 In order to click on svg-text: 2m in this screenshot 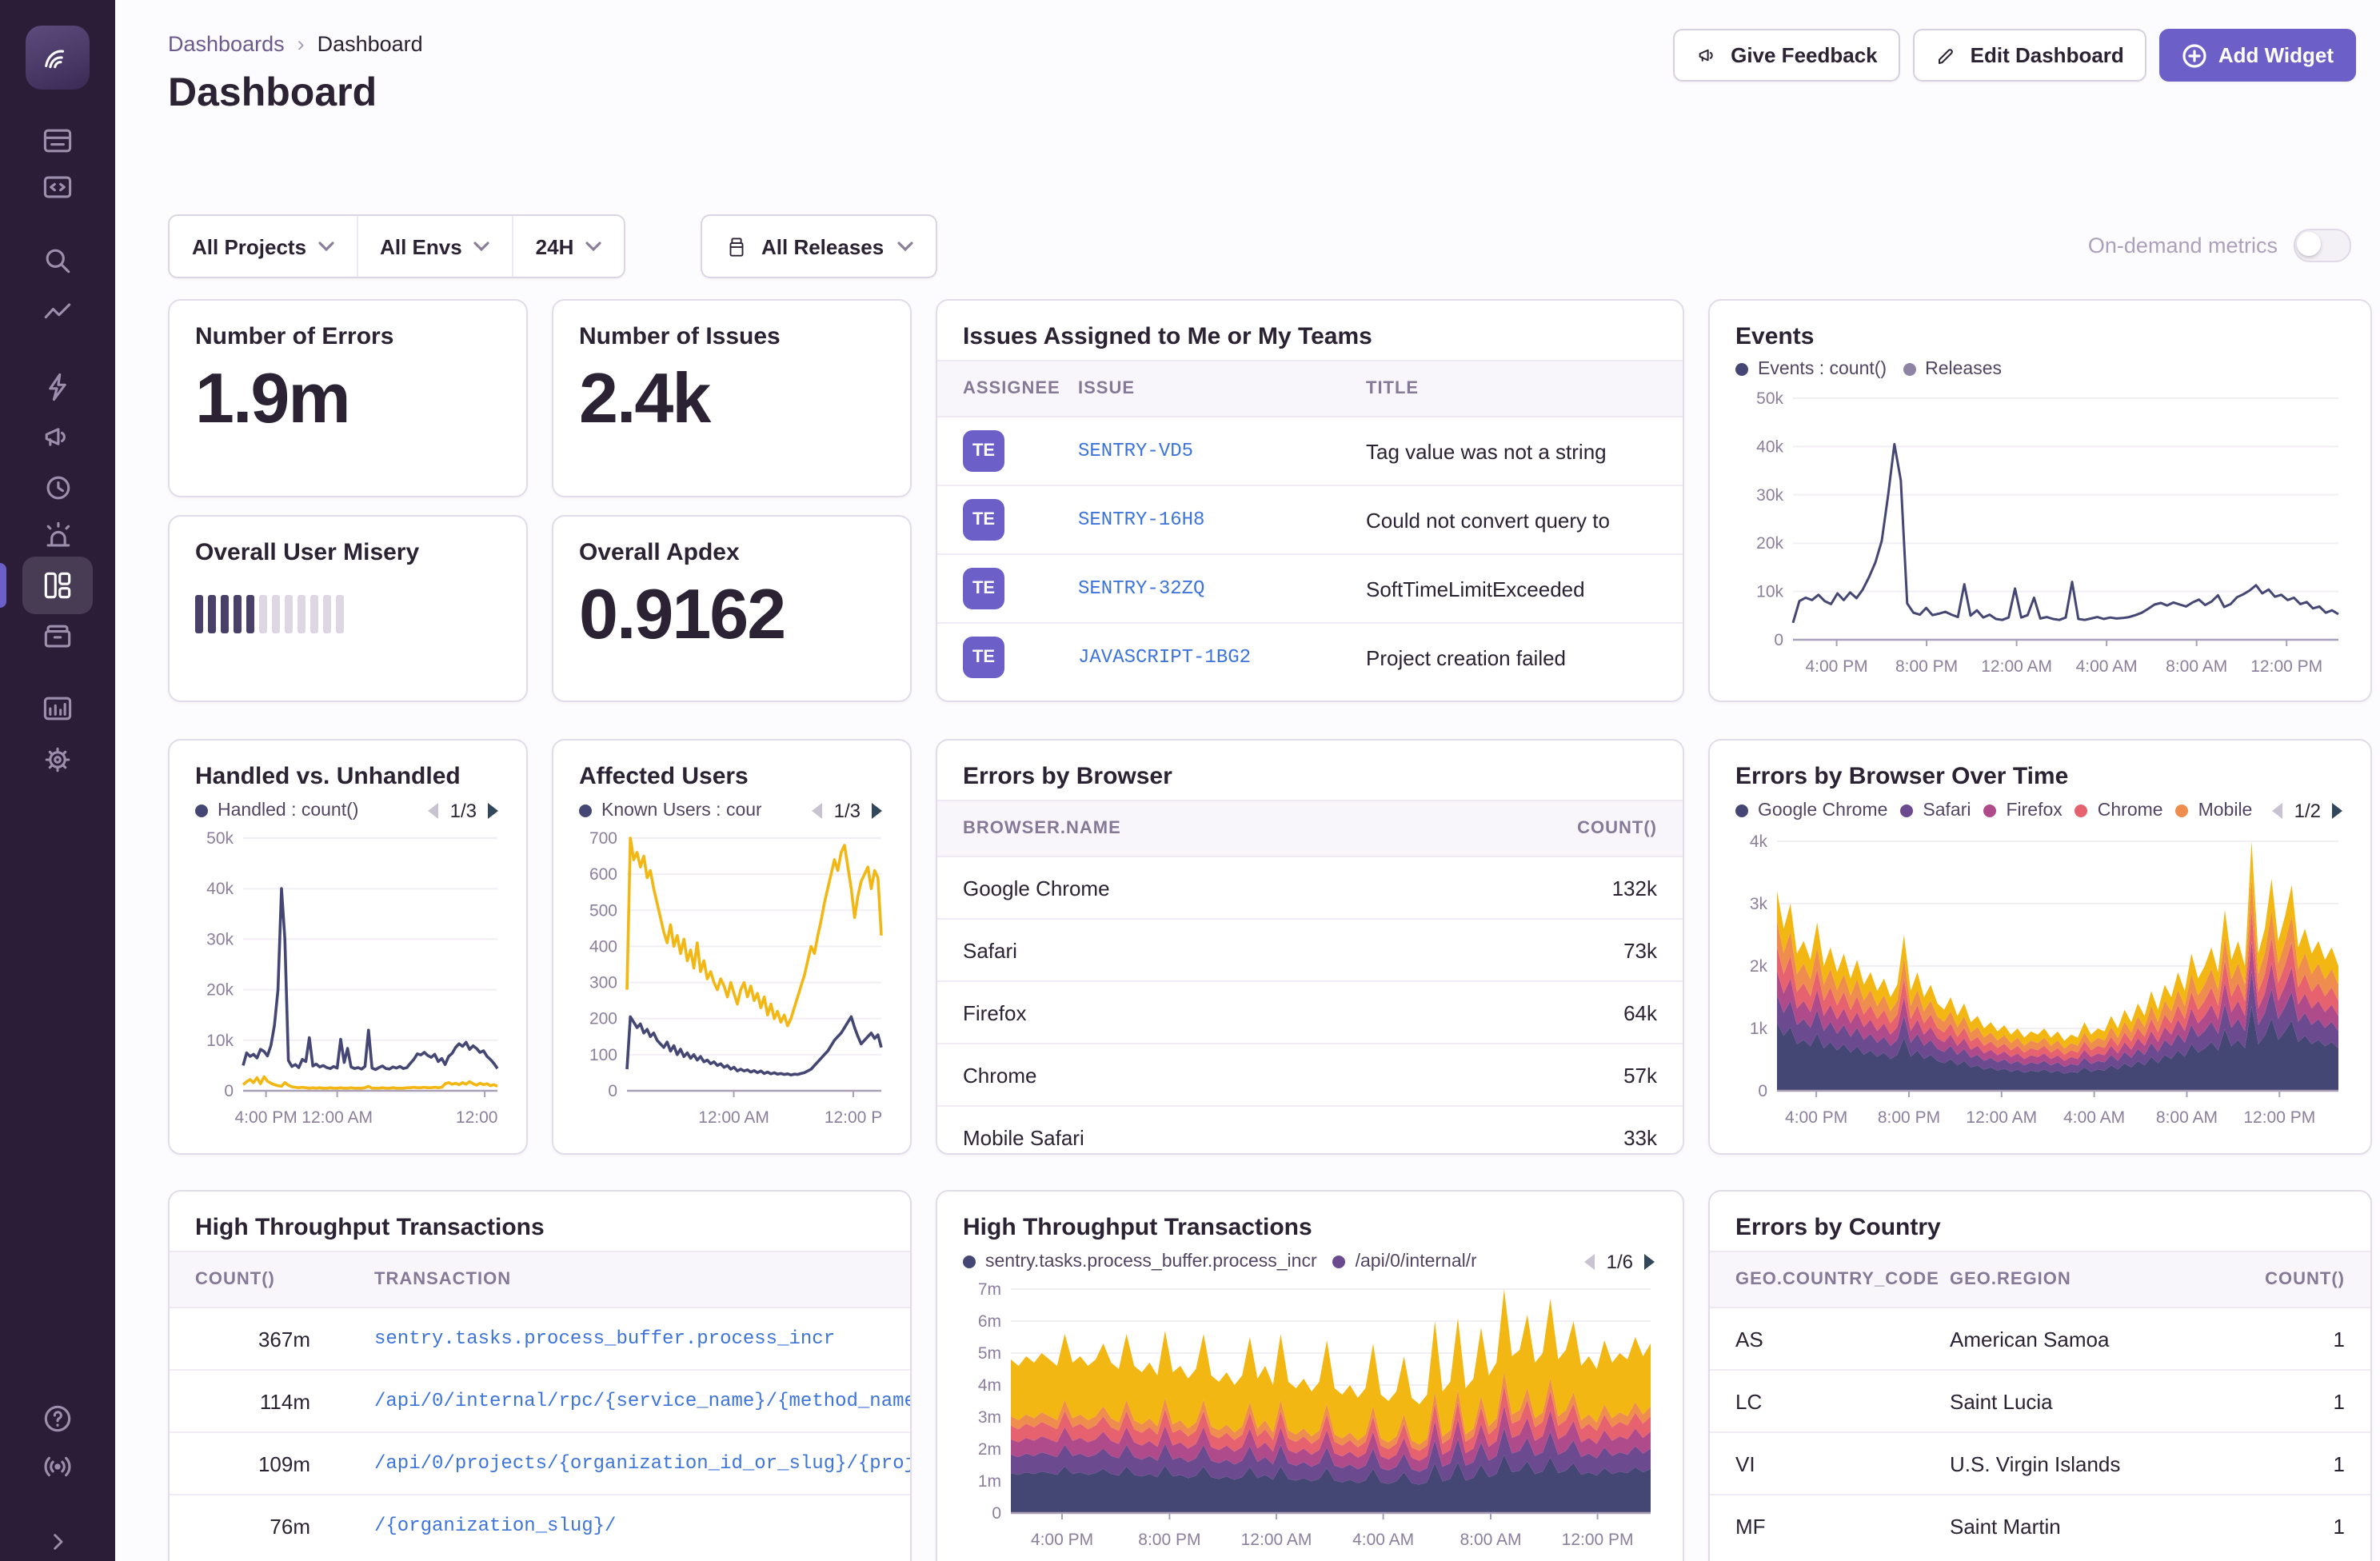, I will do `click(989, 1449)`.